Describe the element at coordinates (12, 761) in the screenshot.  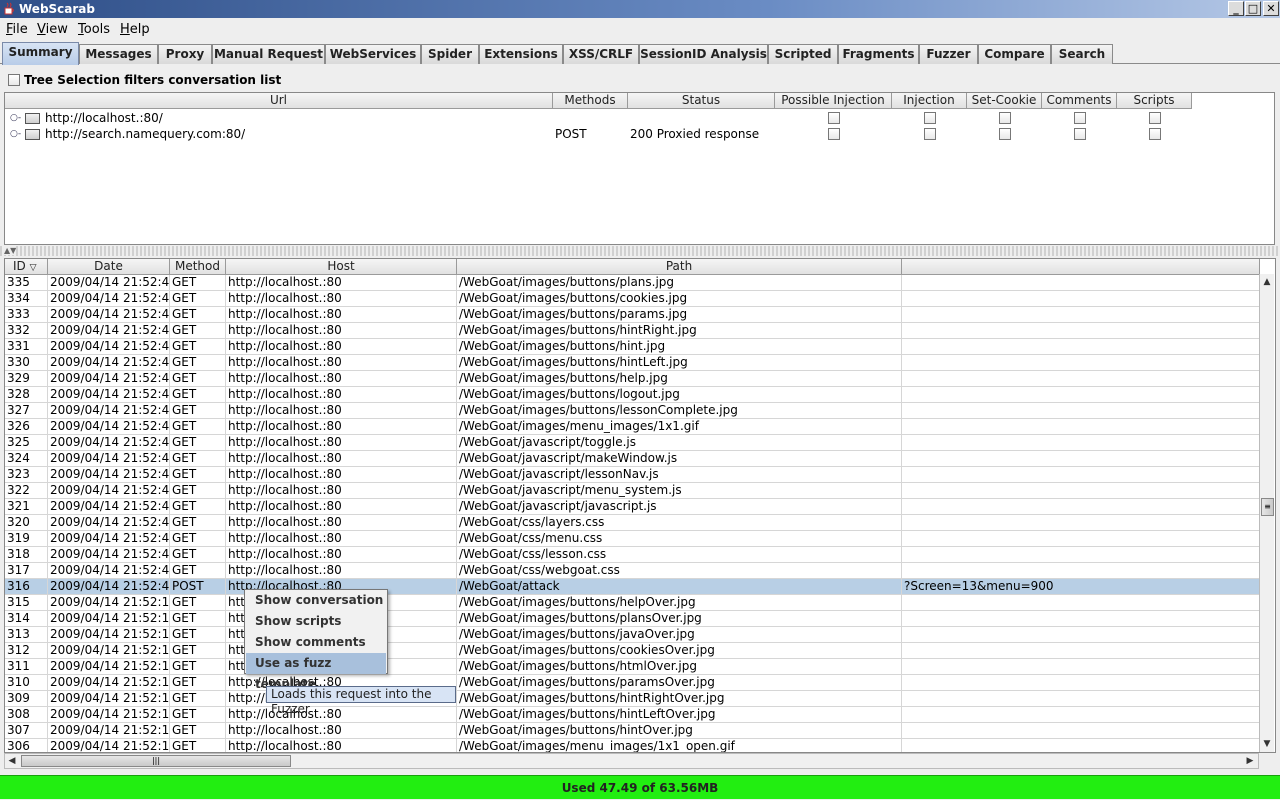
I see `scroll-left-icon: ◀` at that location.